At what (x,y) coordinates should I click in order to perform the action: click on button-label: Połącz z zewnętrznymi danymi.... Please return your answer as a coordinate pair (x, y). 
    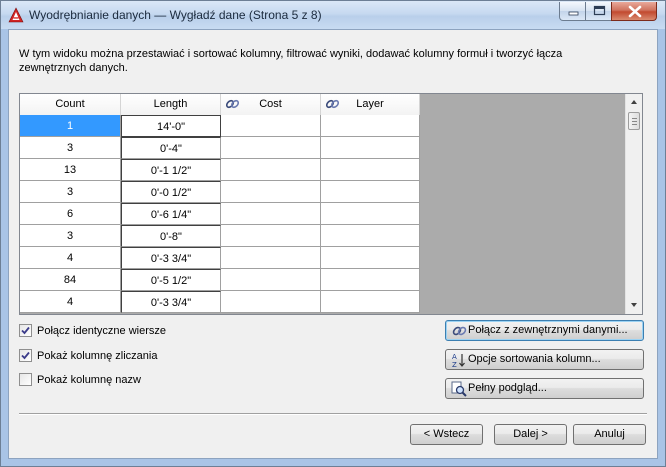
    Looking at the image, I should click on (548, 330).